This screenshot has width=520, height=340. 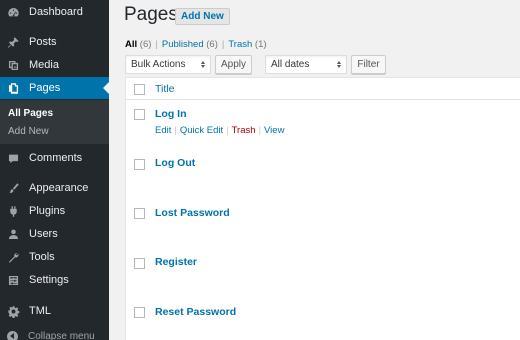 What do you see at coordinates (183, 44) in the screenshot?
I see `view-published-link: Published` at bounding box center [183, 44].